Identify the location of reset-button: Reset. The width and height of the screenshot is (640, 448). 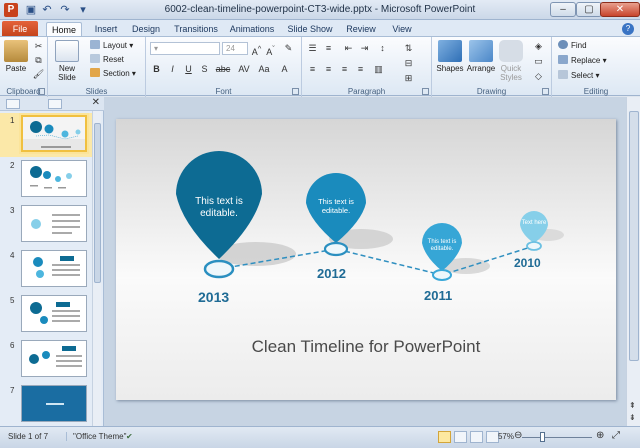
(107, 60).